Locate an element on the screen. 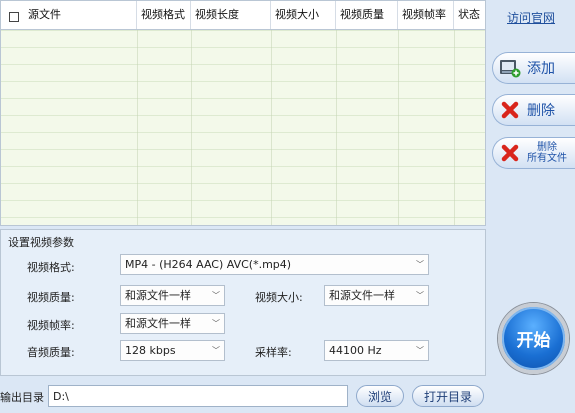  open-directory-button: 打开目录 is located at coordinates (448, 396).